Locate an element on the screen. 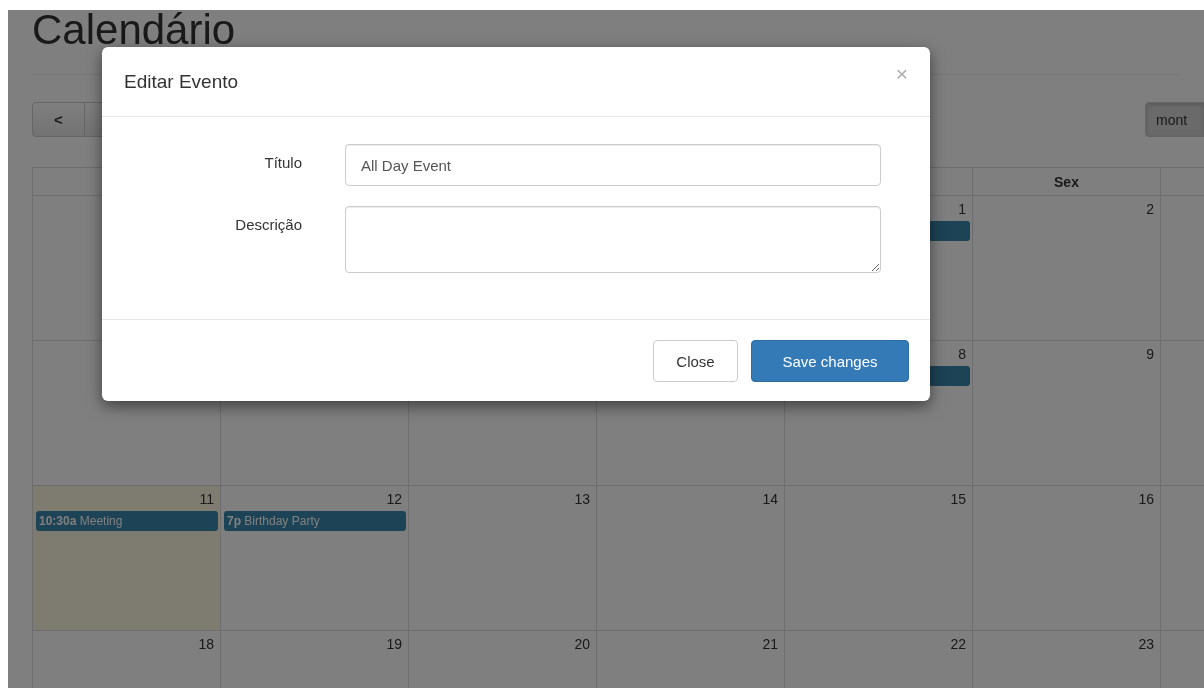 The height and width of the screenshot is (688, 1204). day-number: 23 is located at coordinates (1146, 643).